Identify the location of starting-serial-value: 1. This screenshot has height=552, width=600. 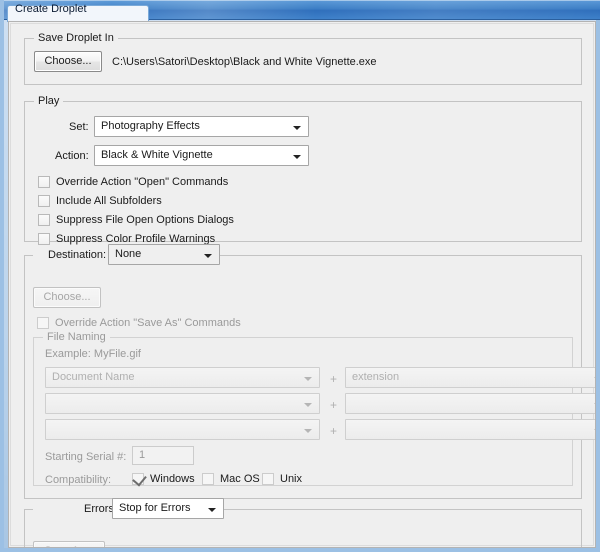
(142, 455).